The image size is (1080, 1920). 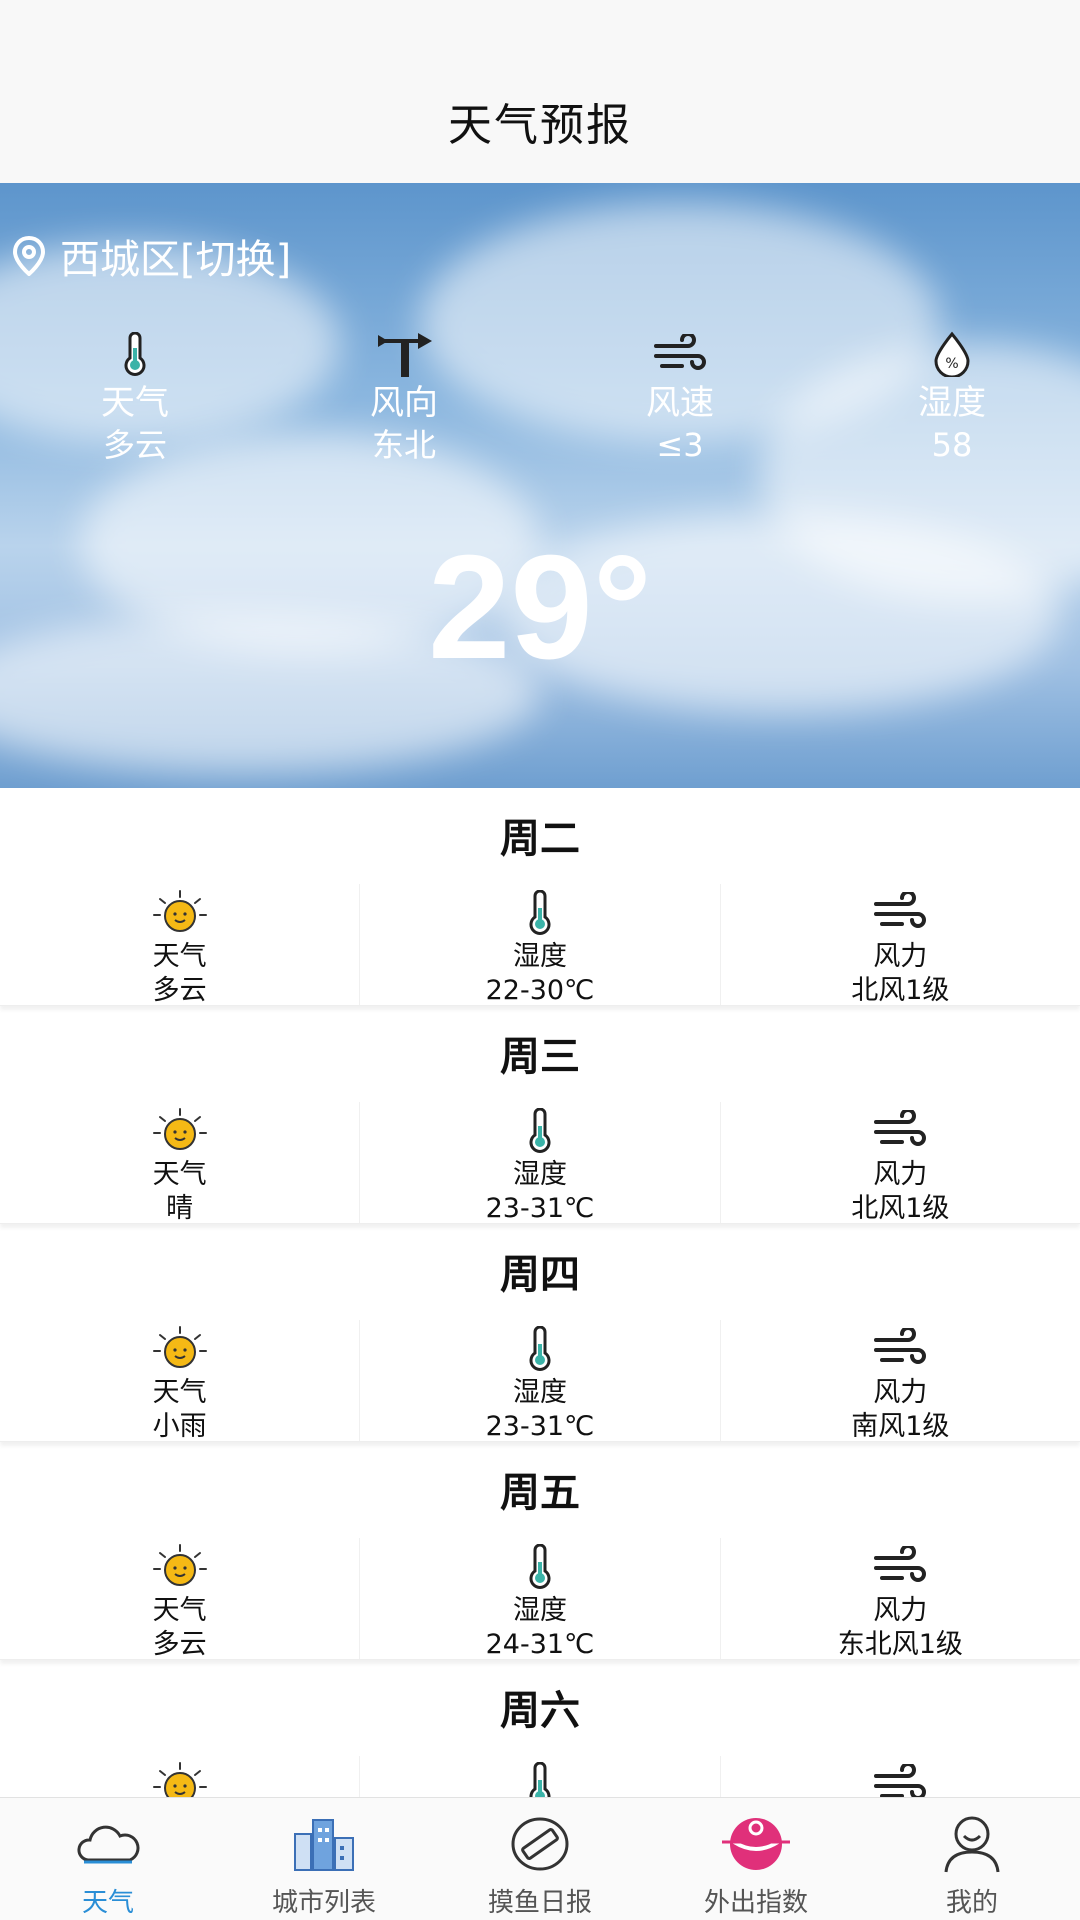 I want to click on forecast-wind-cell: 风力 南风1级, so click(x=900, y=1381).